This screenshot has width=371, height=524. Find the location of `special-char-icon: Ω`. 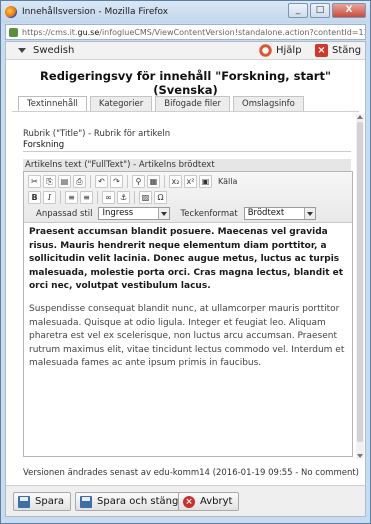

special-char-icon: Ω is located at coordinates (160, 197).